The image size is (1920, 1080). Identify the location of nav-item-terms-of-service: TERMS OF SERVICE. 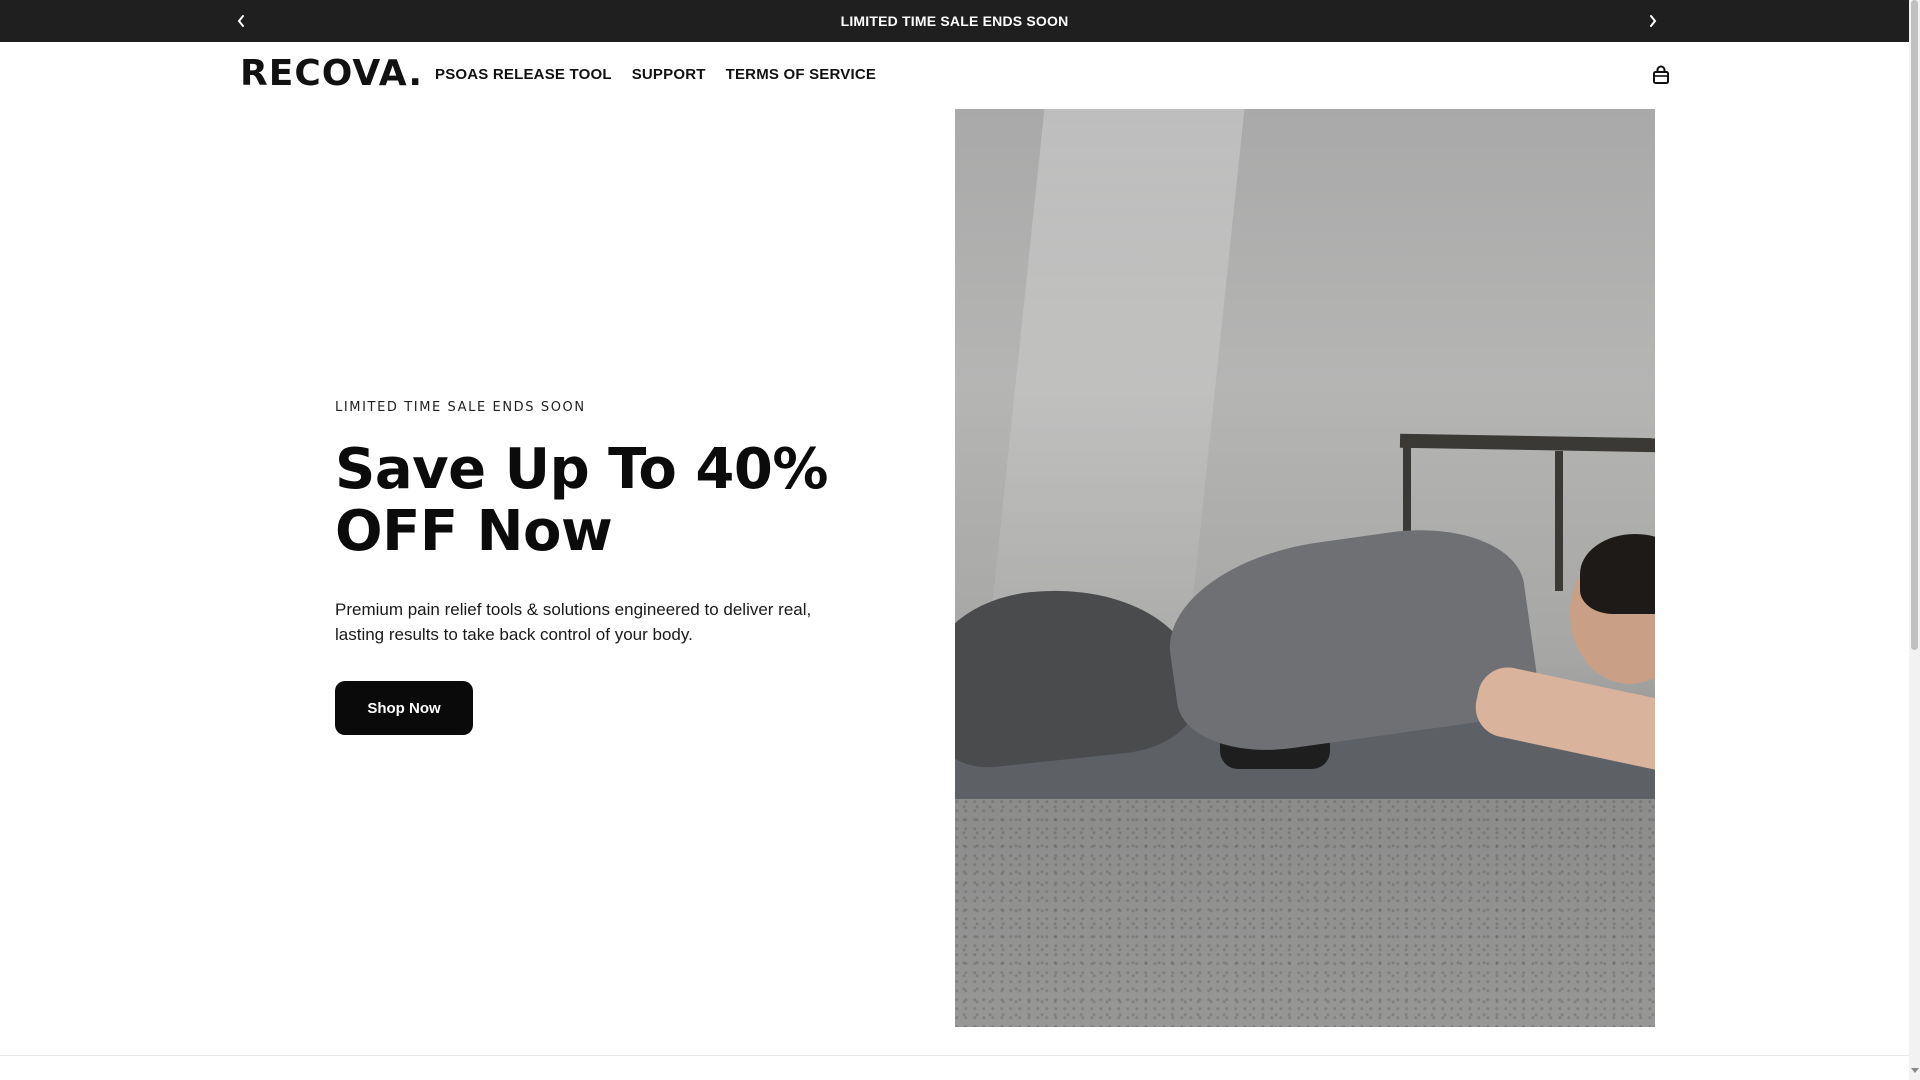
(801, 74).